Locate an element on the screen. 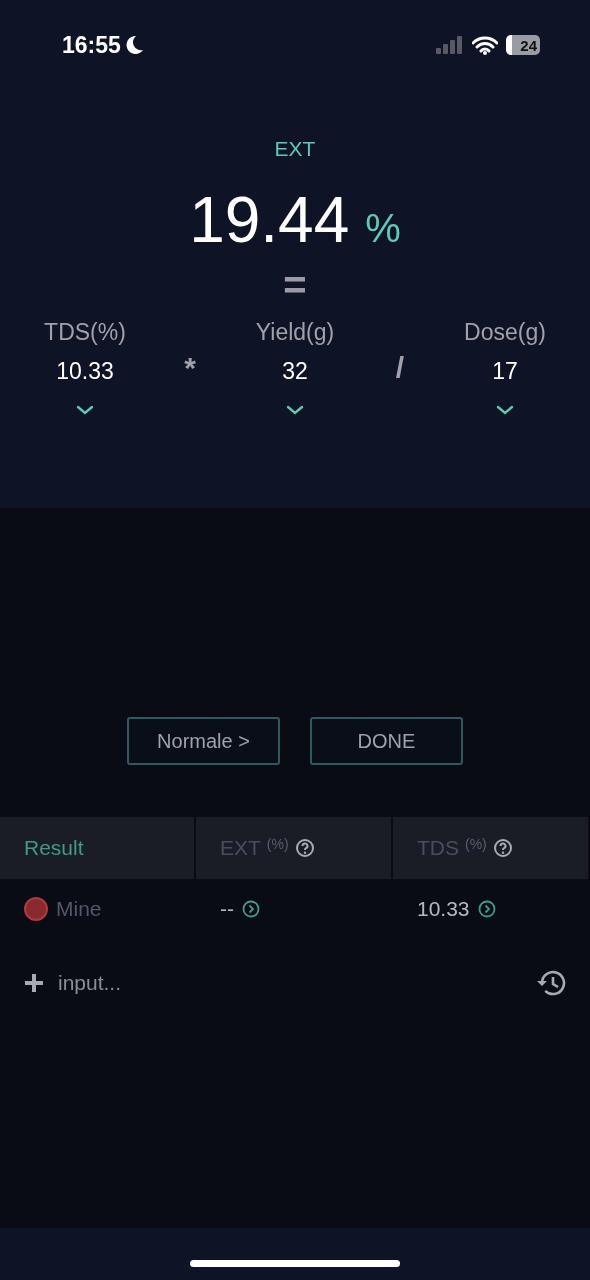 The height and width of the screenshot is (1280, 590). row-name: Mine is located at coordinates (79, 909).